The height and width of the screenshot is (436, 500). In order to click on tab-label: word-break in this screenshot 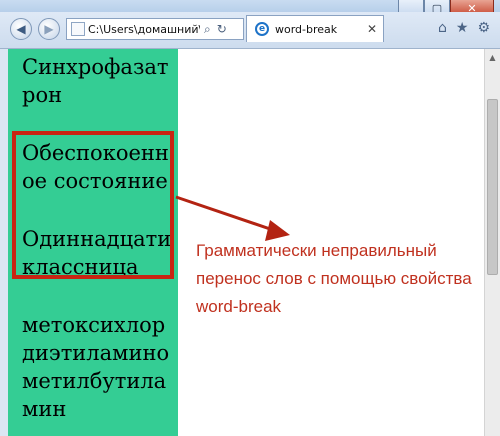, I will do `click(306, 29)`.